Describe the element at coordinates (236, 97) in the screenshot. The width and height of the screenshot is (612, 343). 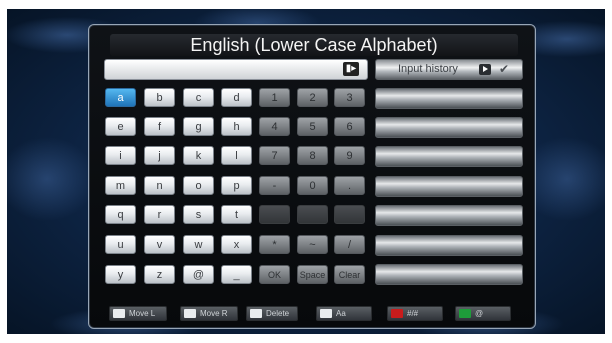
I see `key-d: d` at that location.